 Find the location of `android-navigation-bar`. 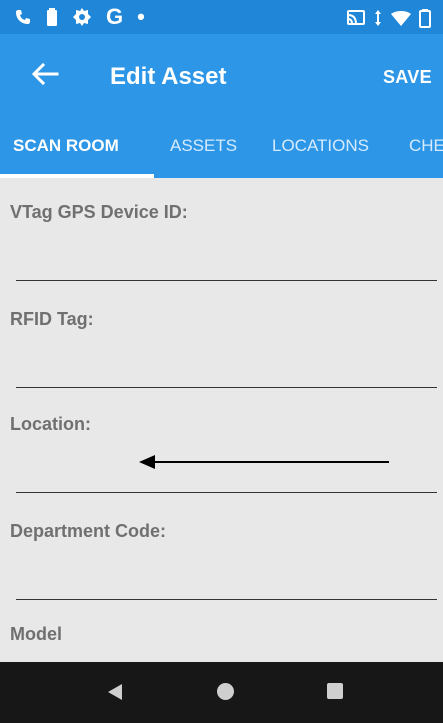

android-navigation-bar is located at coordinates (221, 692).